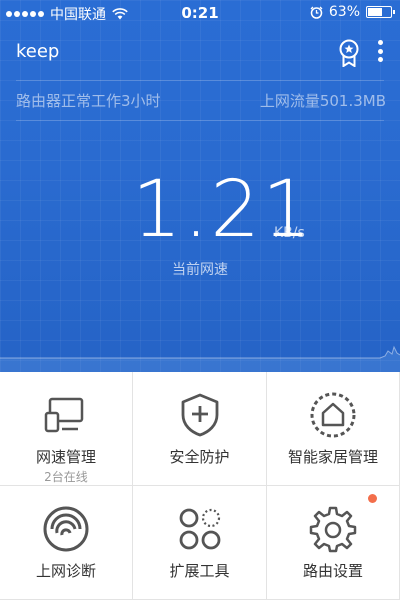 The height and width of the screenshot is (600, 400). I want to click on speed-history-wave, so click(200, 358).